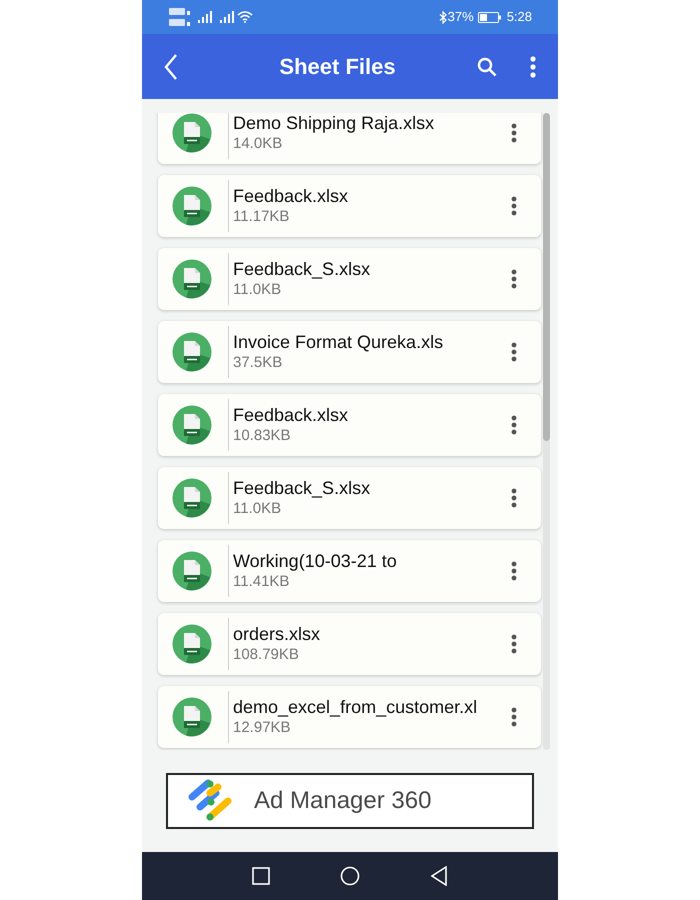 This screenshot has height=900, width=700. Describe the element at coordinates (245, 17) in the screenshot. I see `wifi-icon` at that location.